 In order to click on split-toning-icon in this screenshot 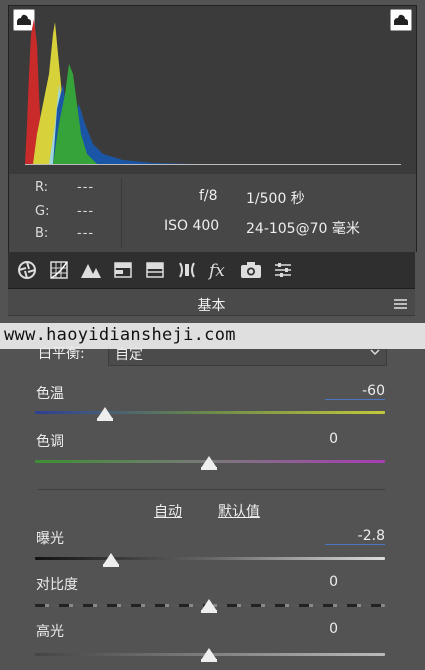, I will do `click(155, 270)`.